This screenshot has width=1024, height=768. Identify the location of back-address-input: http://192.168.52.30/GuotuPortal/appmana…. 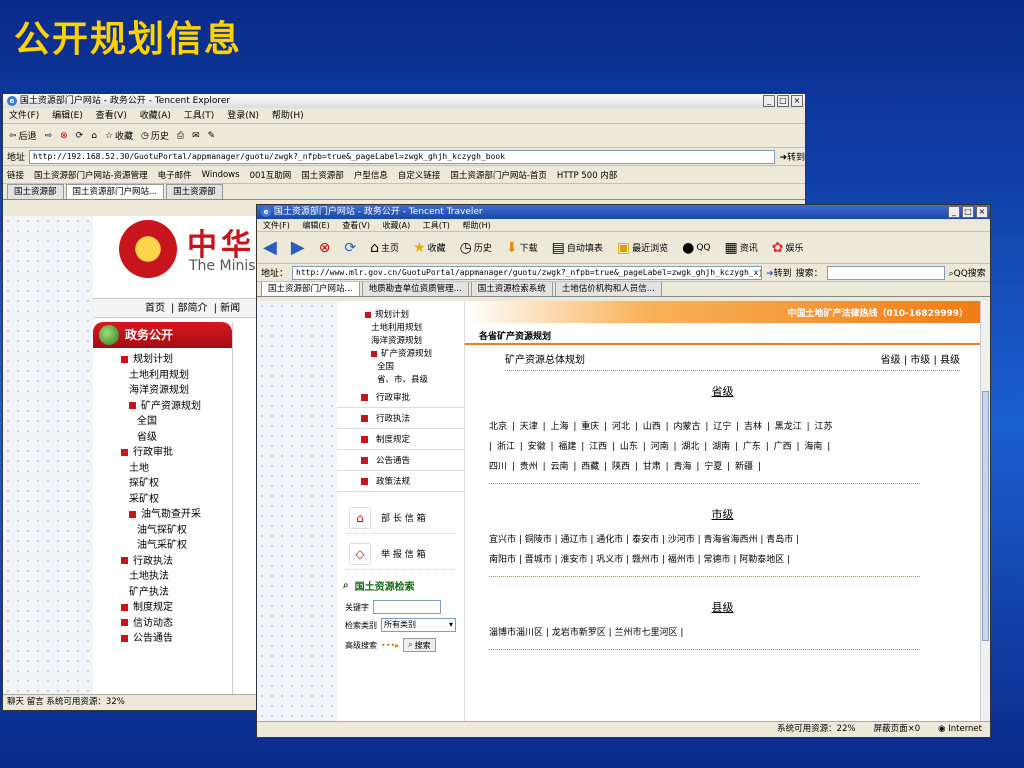
(402, 156).